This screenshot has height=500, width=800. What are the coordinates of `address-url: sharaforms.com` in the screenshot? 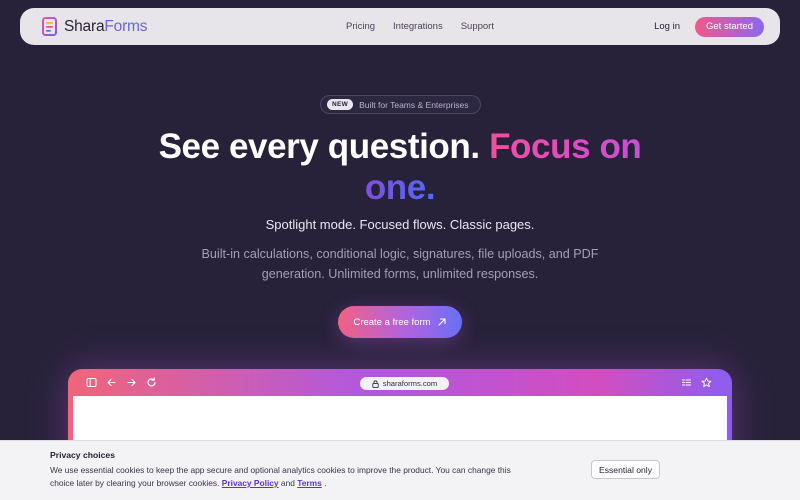 It's located at (410, 383).